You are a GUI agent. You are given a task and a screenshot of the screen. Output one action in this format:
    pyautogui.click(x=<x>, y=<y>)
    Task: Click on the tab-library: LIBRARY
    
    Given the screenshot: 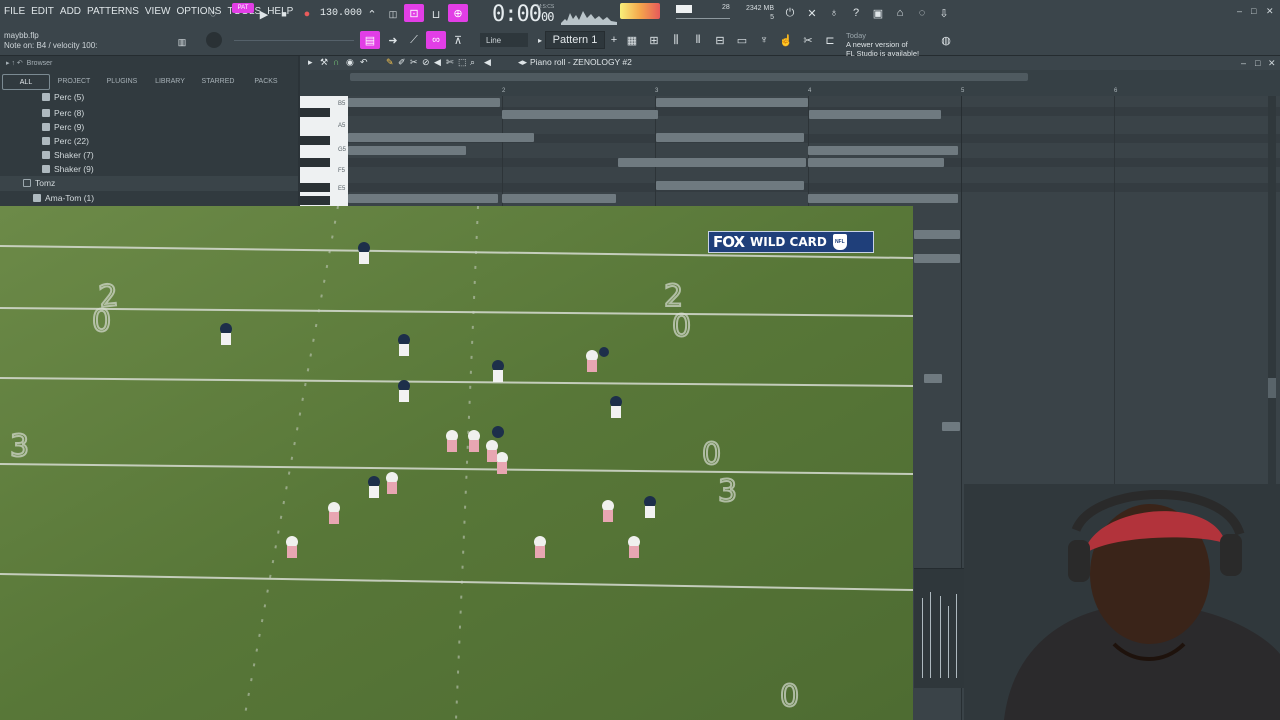 What is the action you would take?
    pyautogui.click(x=170, y=82)
    